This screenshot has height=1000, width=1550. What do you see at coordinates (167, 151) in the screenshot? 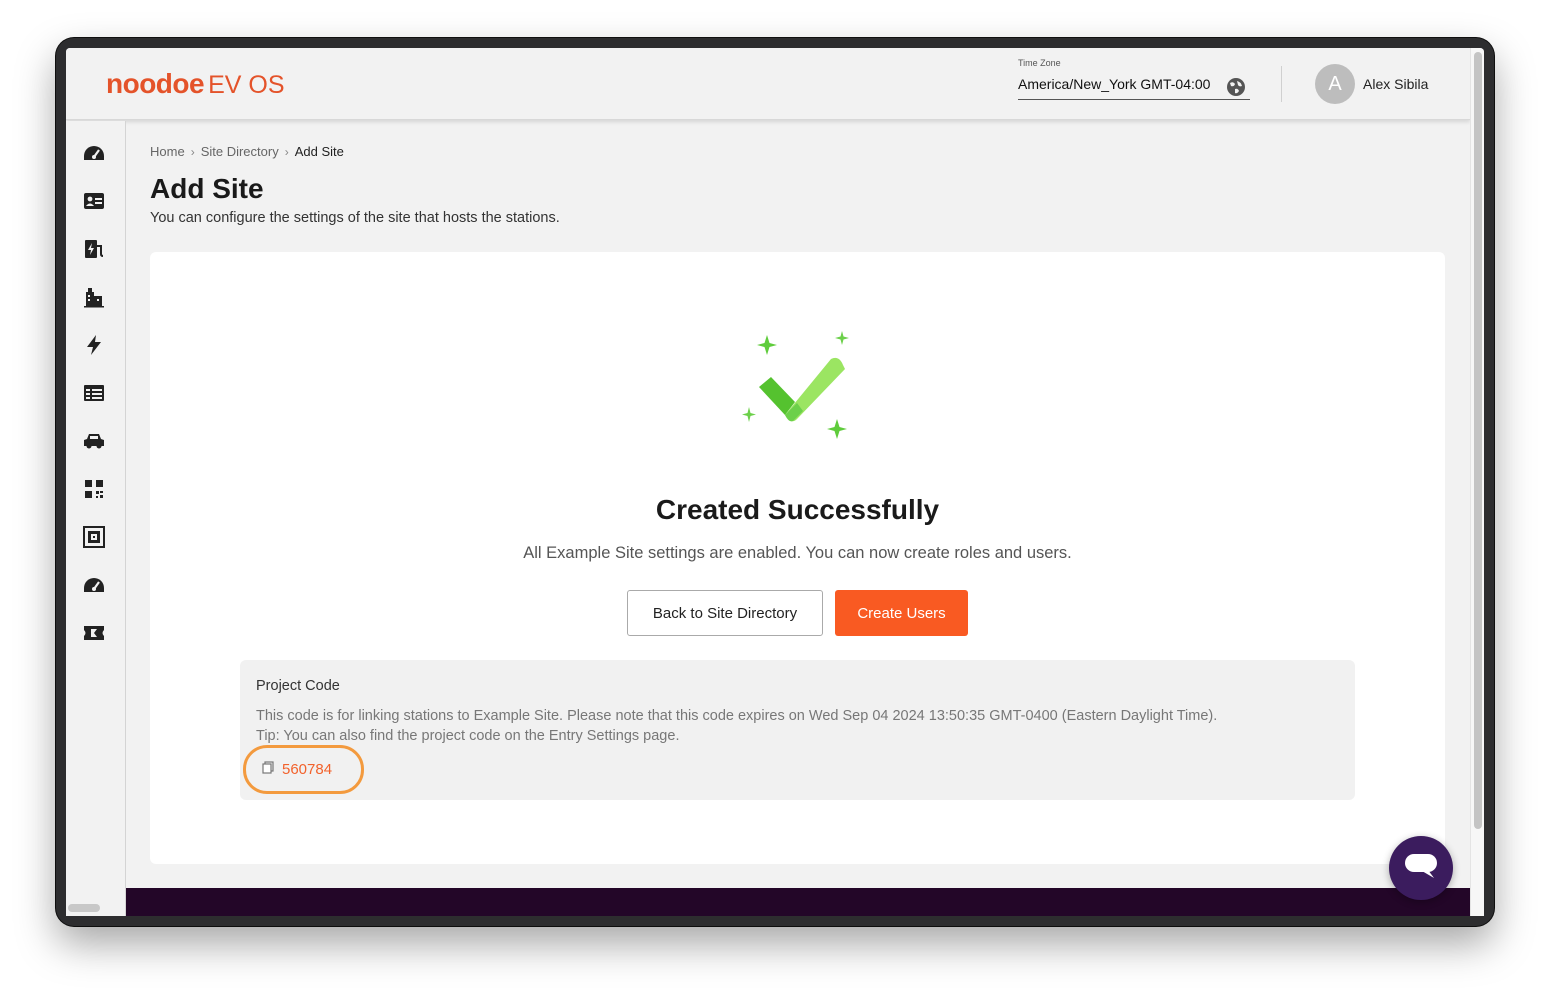
I see `breadcrumb-home: Home` at bounding box center [167, 151].